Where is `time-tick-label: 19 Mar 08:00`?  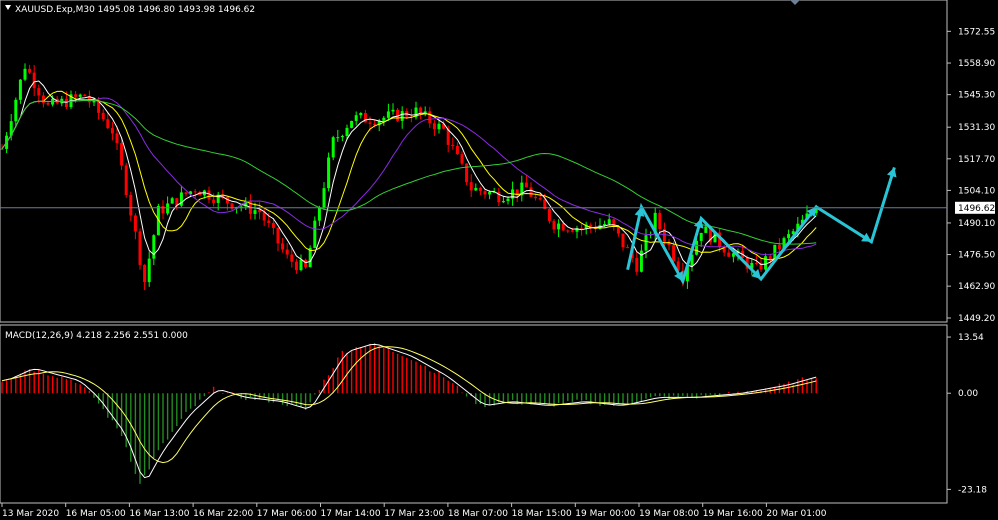 time-tick-label: 19 Mar 08:00 is located at coordinates (669, 514).